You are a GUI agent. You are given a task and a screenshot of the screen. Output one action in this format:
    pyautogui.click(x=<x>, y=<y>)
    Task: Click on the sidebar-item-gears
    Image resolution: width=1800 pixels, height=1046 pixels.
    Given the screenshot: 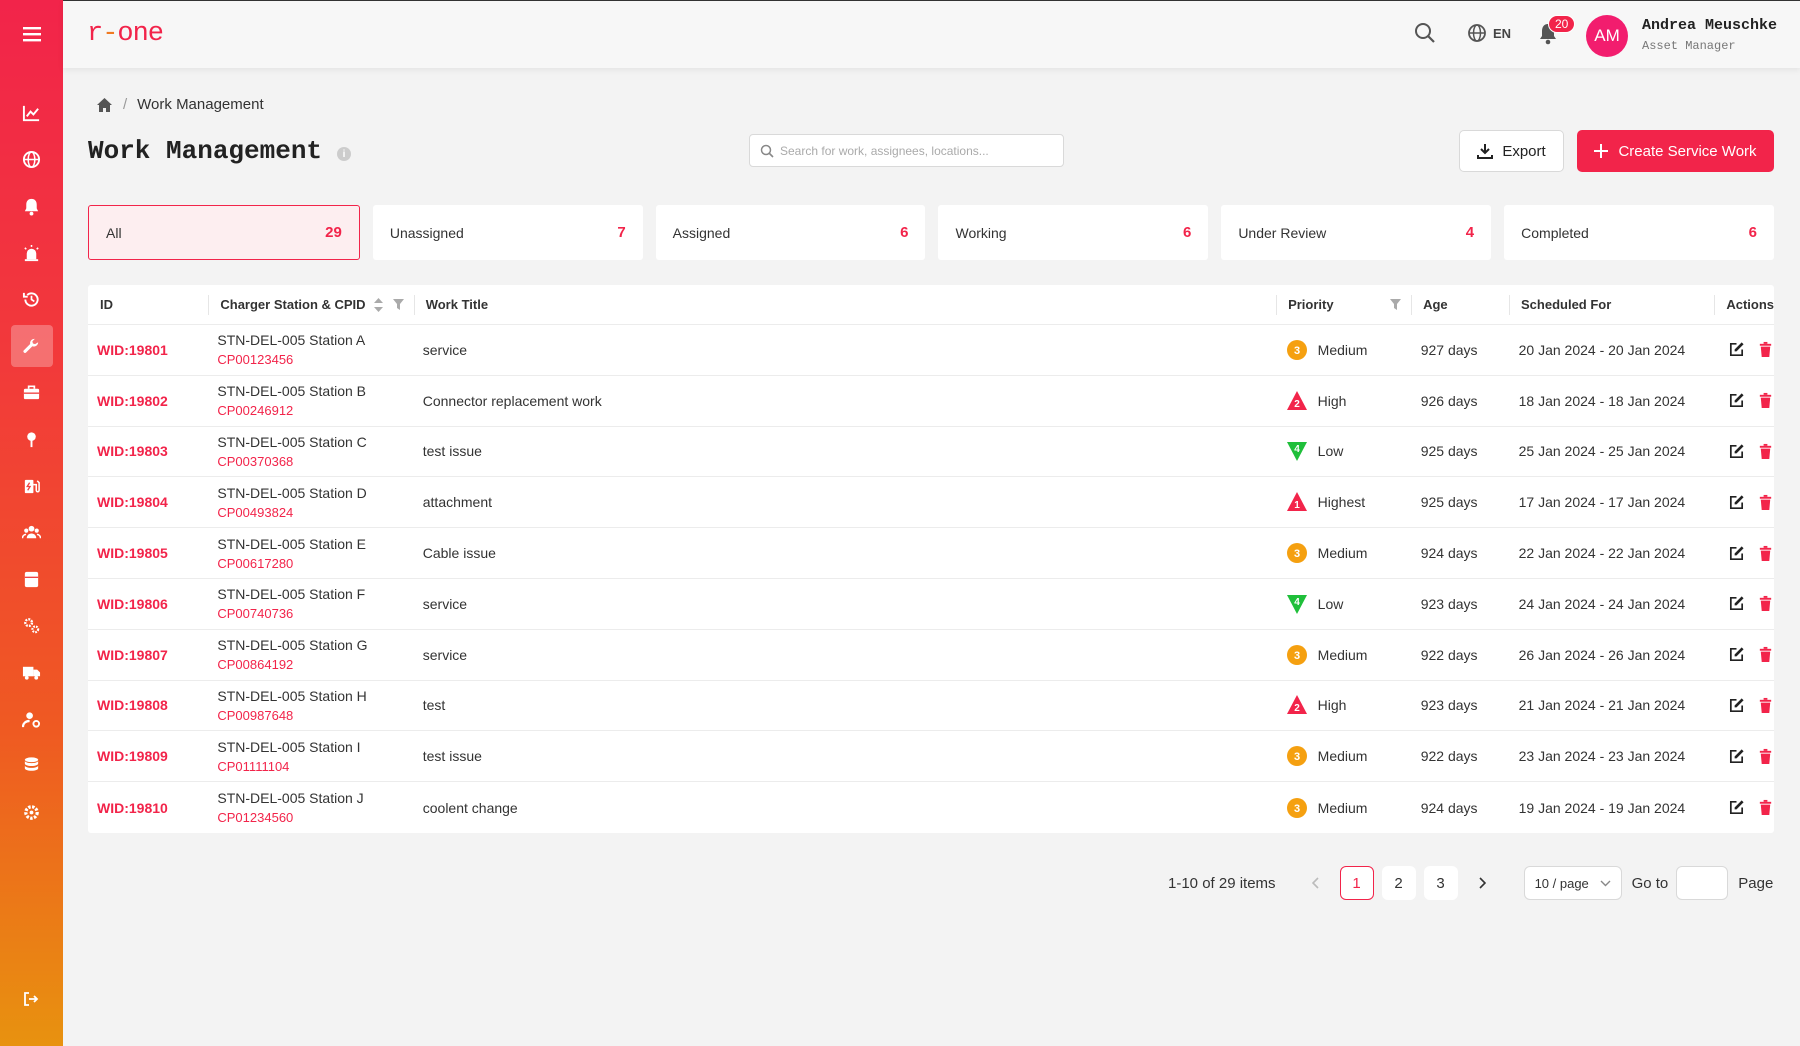 What is the action you would take?
    pyautogui.click(x=32, y=626)
    